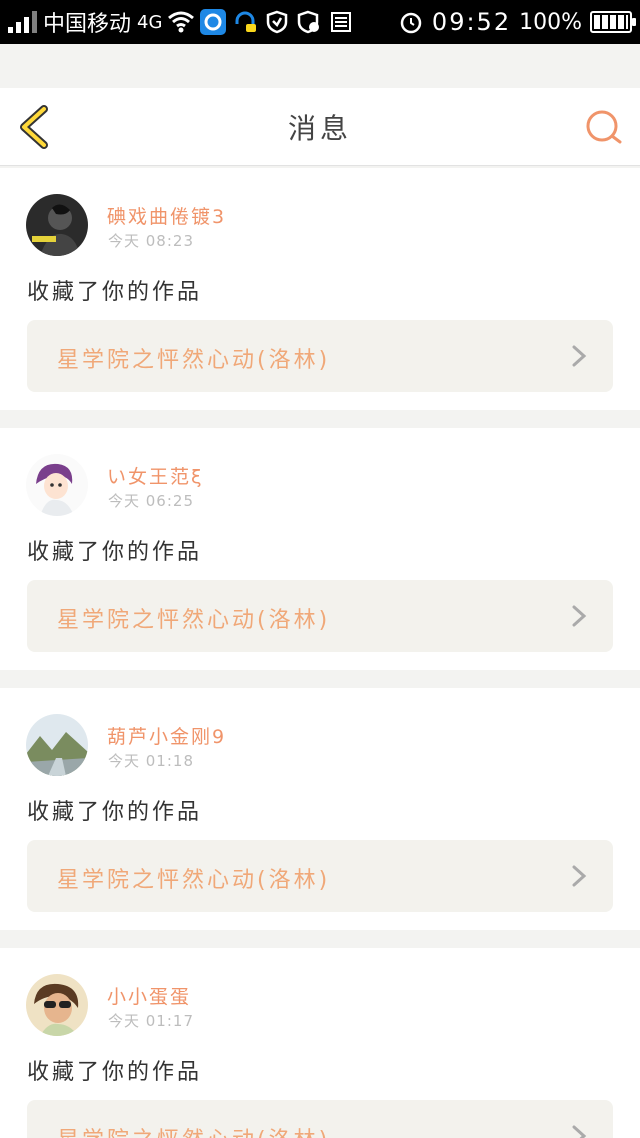  I want to click on carrier-name: 中国移动, so click(87, 24).